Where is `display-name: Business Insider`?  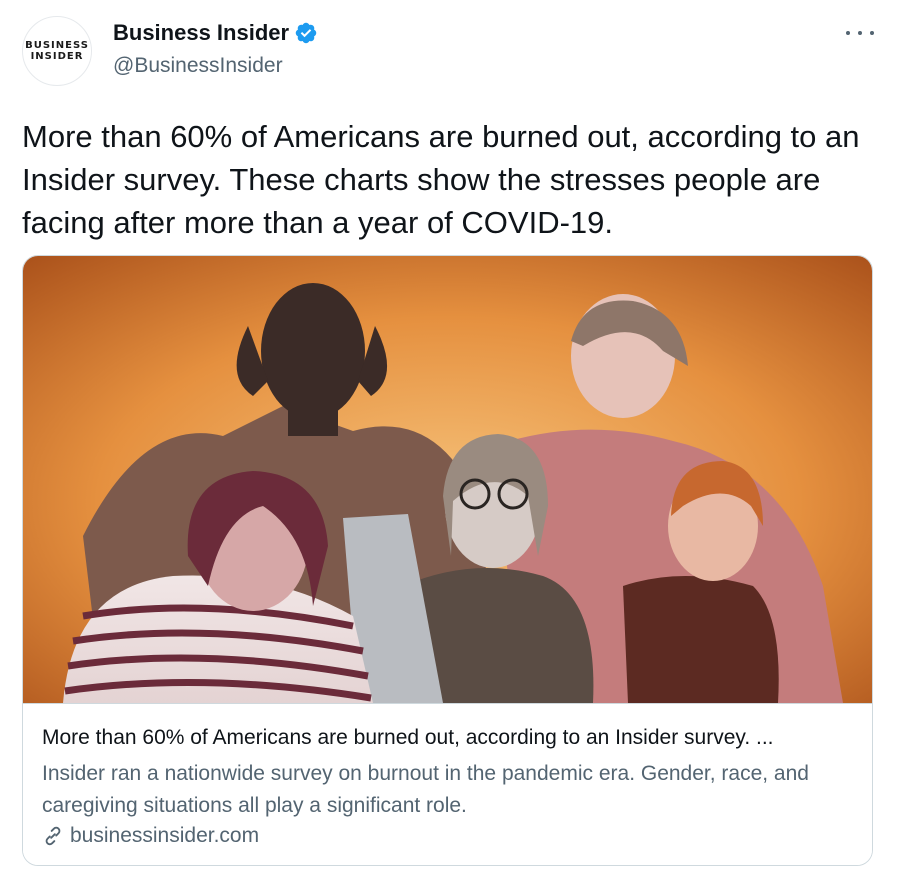
display-name: Business Insider is located at coordinates (201, 33).